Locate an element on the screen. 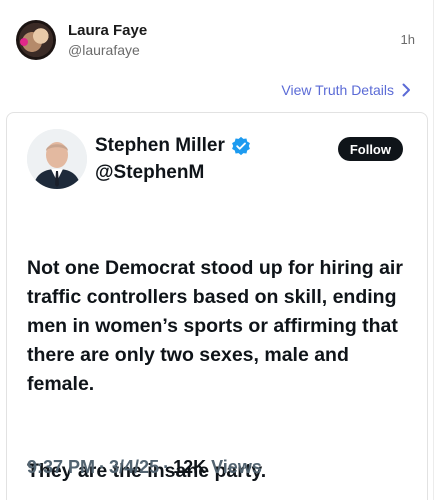 The image size is (434, 500). chevron-right-icon is located at coordinates (406, 90).